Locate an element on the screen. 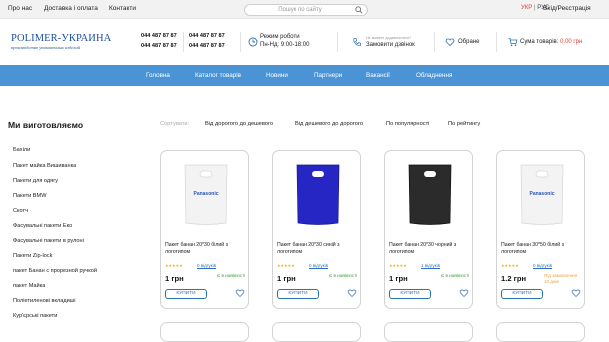 The width and height of the screenshot is (609, 342). lang-ukr: УКР is located at coordinates (526, 8).